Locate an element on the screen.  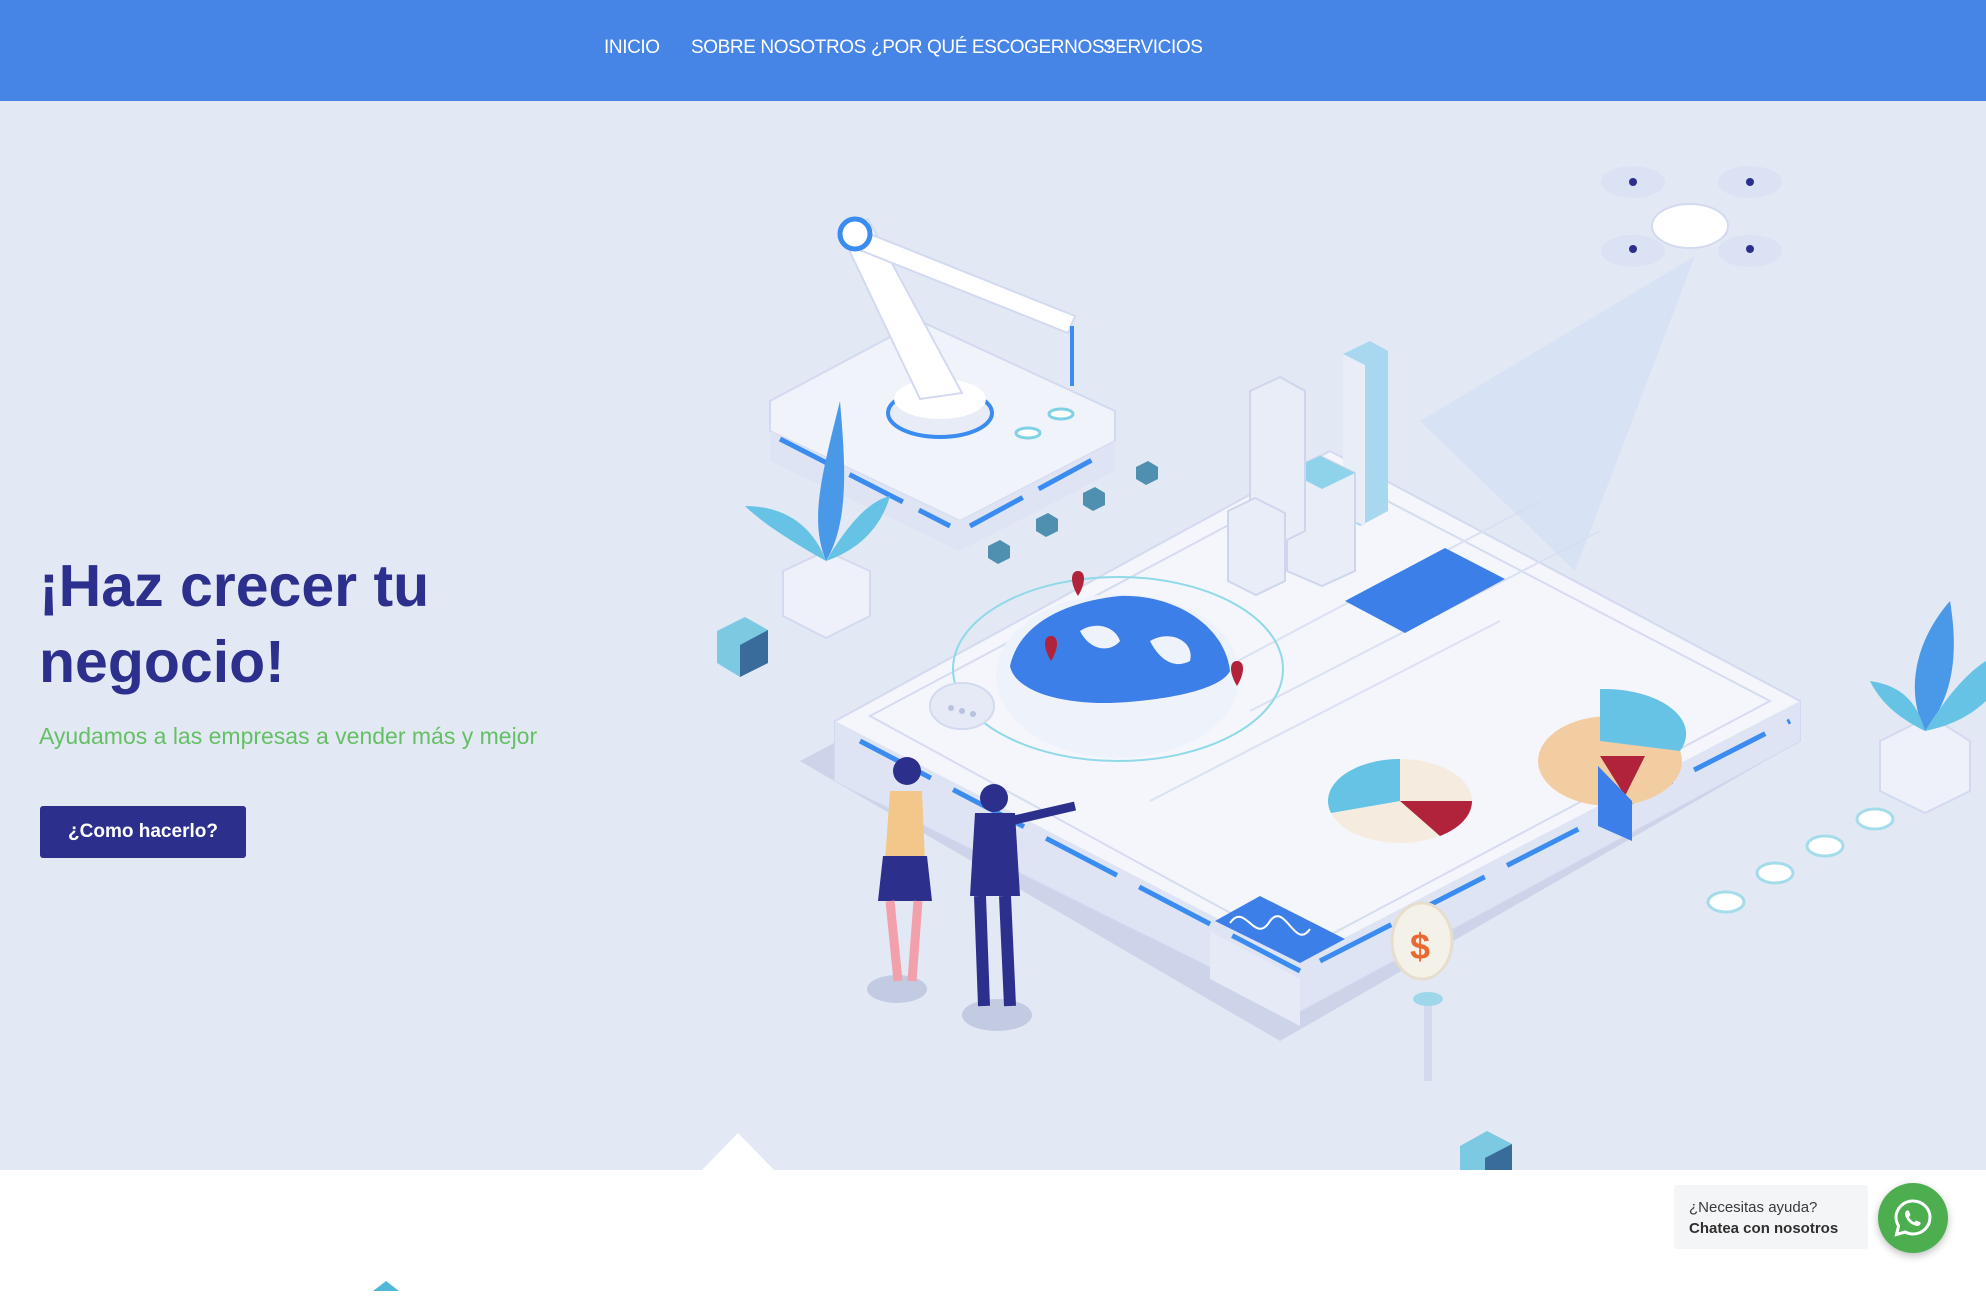
chat-tooltip-question: ¿Necesitas ayuda? is located at coordinates (1753, 1207).